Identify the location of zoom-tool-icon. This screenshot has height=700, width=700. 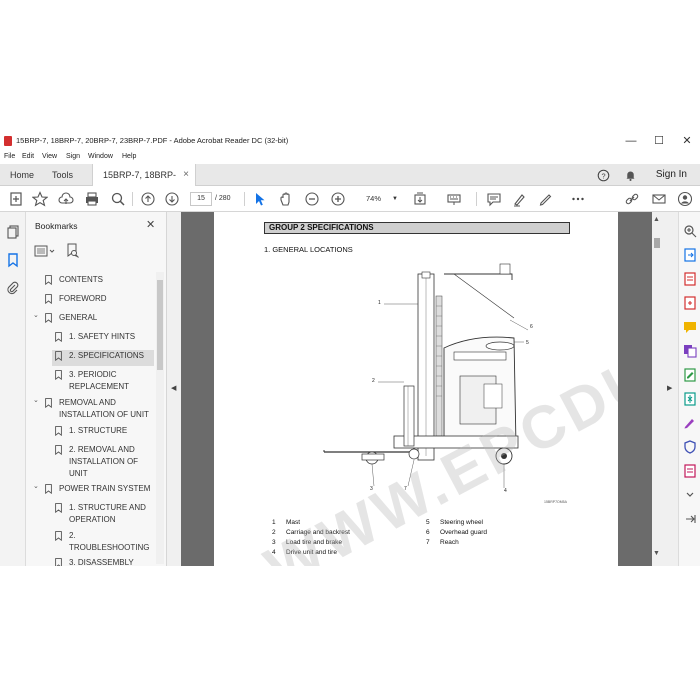
(690, 231).